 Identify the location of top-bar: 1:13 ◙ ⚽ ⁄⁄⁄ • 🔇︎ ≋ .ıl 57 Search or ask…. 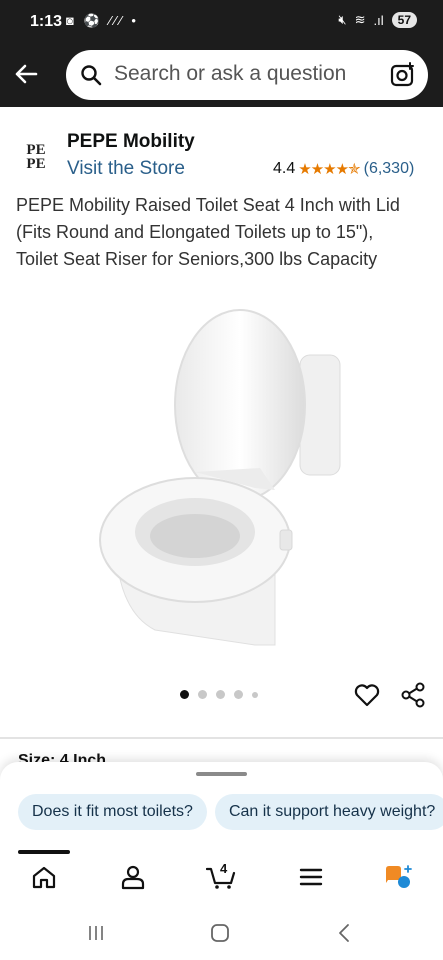
(221, 53).